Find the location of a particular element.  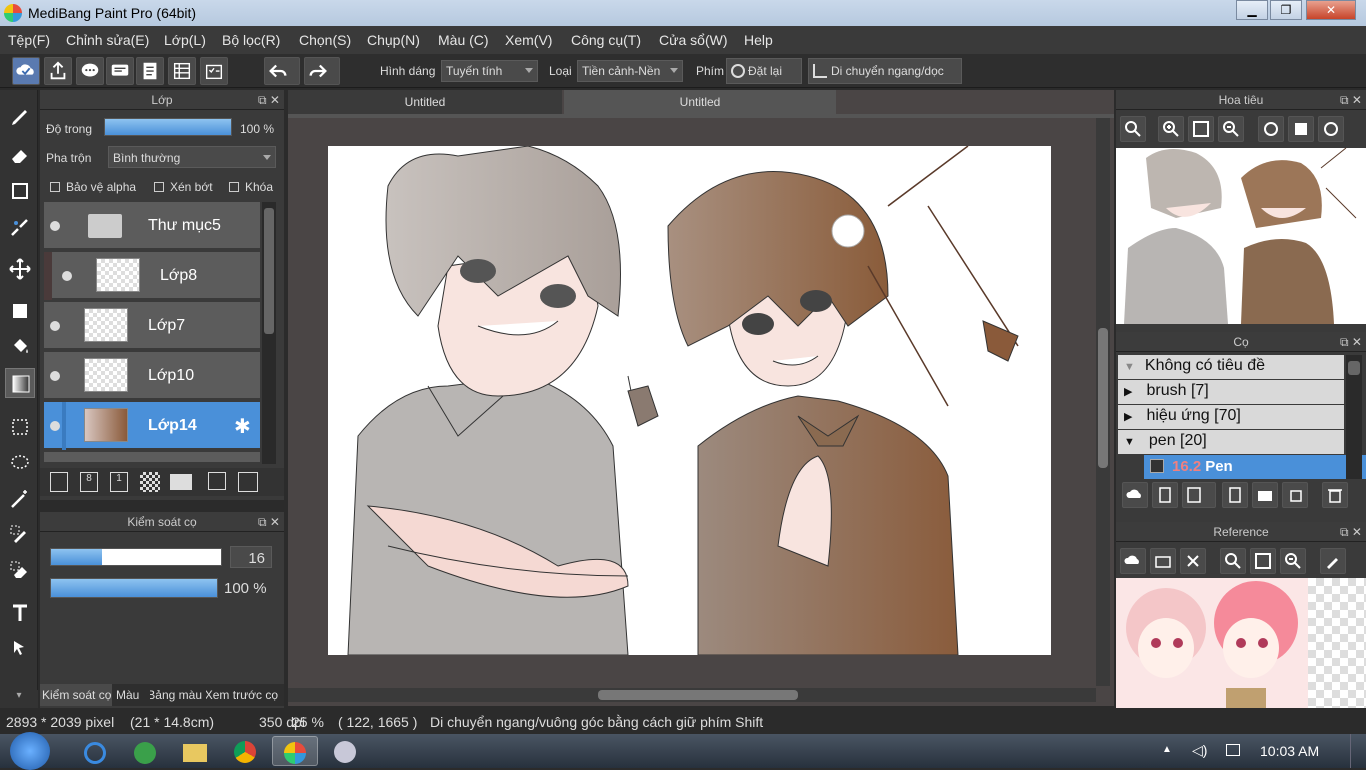

redo-icon is located at coordinates (322, 71).